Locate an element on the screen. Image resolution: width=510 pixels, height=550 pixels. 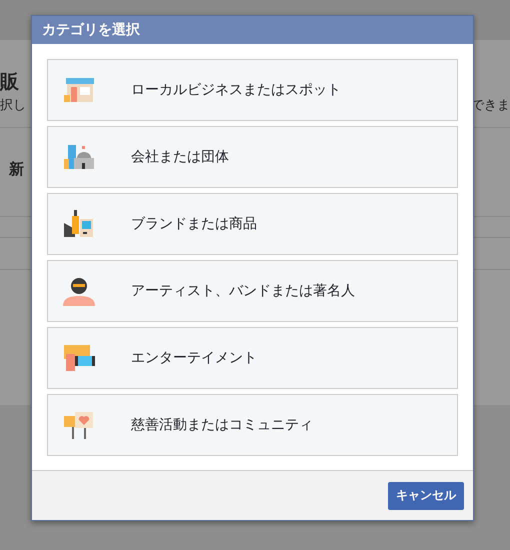
dialog-title: カテゴリを選択 is located at coordinates (252, 30).